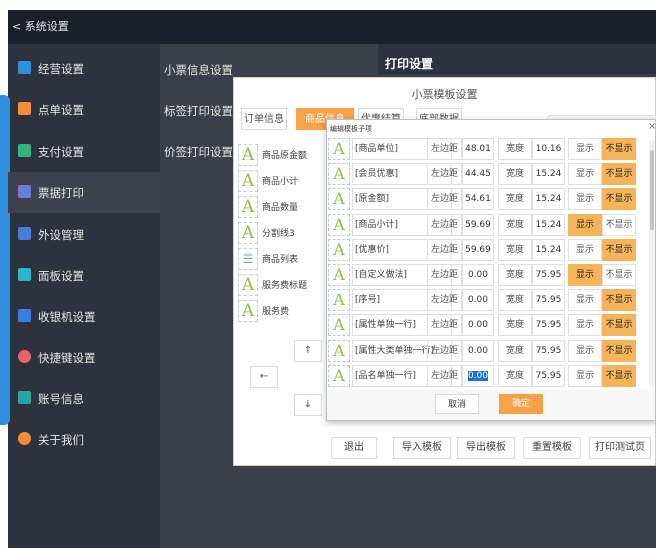 This screenshot has height=548, width=656. Describe the element at coordinates (264, 377) in the screenshot. I see `move-left-button: ←` at that location.